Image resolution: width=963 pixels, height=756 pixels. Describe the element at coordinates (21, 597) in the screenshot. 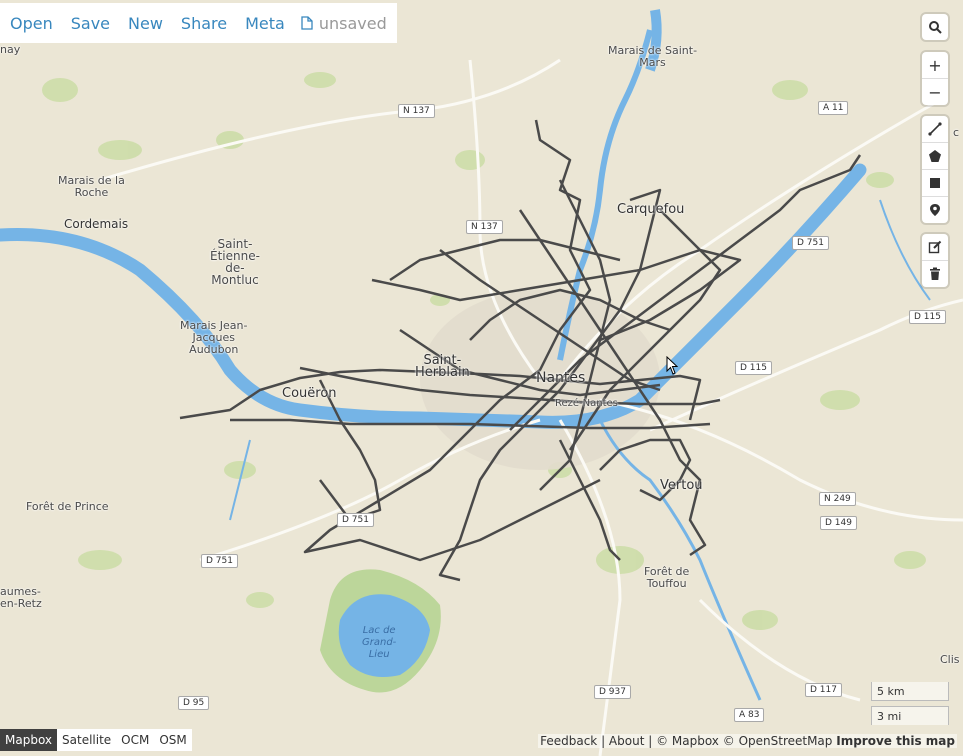

I see `place-label: aumes- en-Retz` at that location.